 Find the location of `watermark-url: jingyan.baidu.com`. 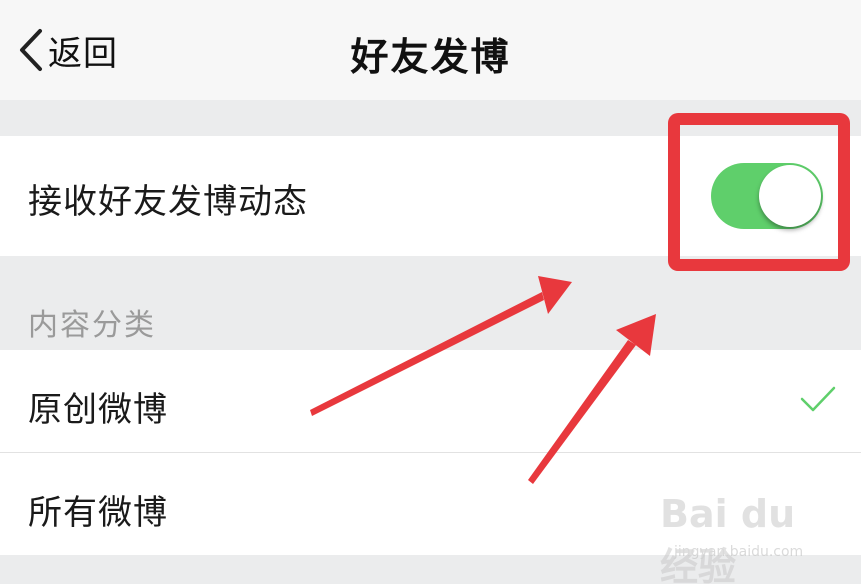

watermark-url: jingyan.baidu.com is located at coordinates (739, 552).